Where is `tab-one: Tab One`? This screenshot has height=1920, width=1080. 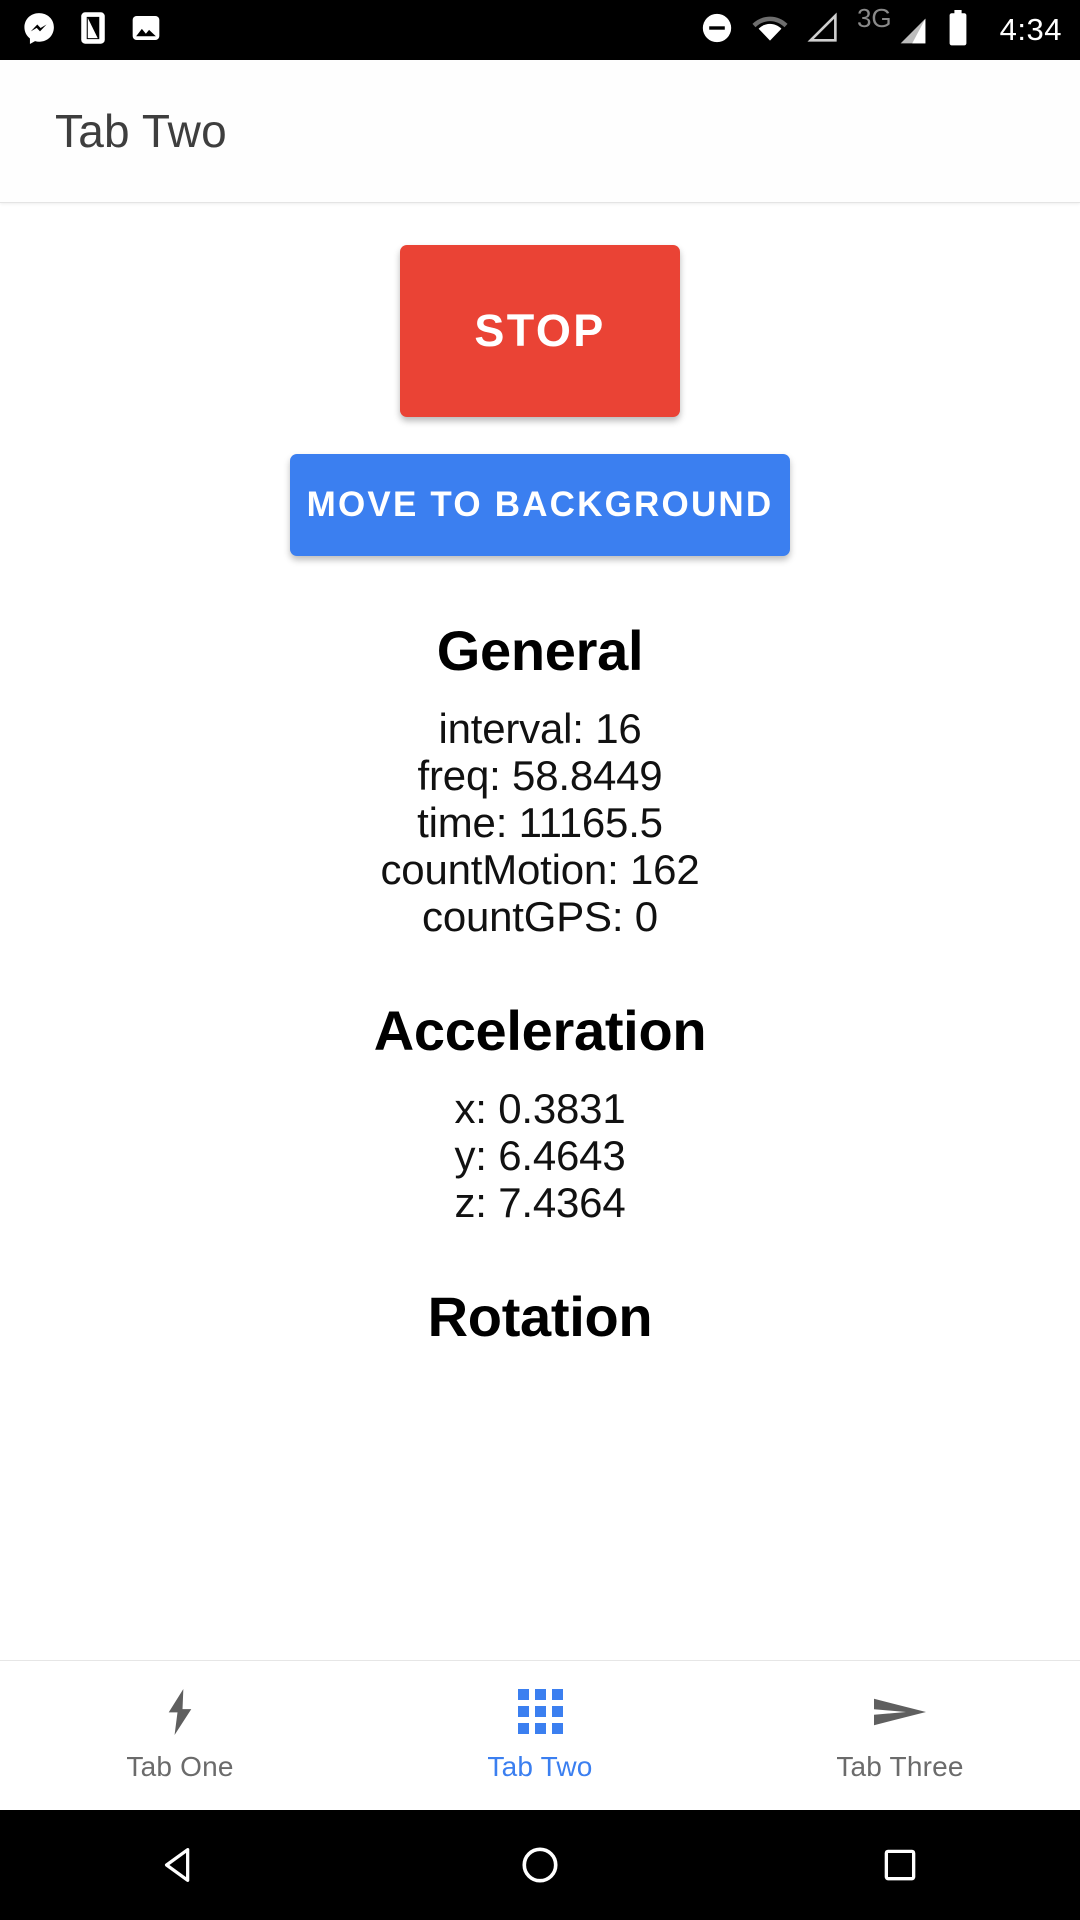
tab-one: Tab One is located at coordinates (180, 1735).